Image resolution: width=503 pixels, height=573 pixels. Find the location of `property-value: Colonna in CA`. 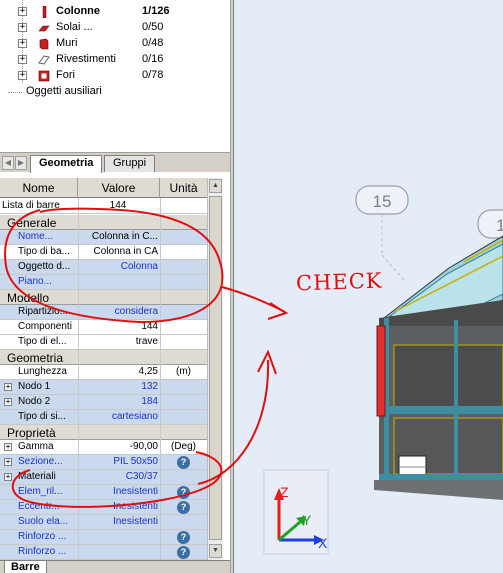

property-value: Colonna in CA is located at coordinates (119, 251).